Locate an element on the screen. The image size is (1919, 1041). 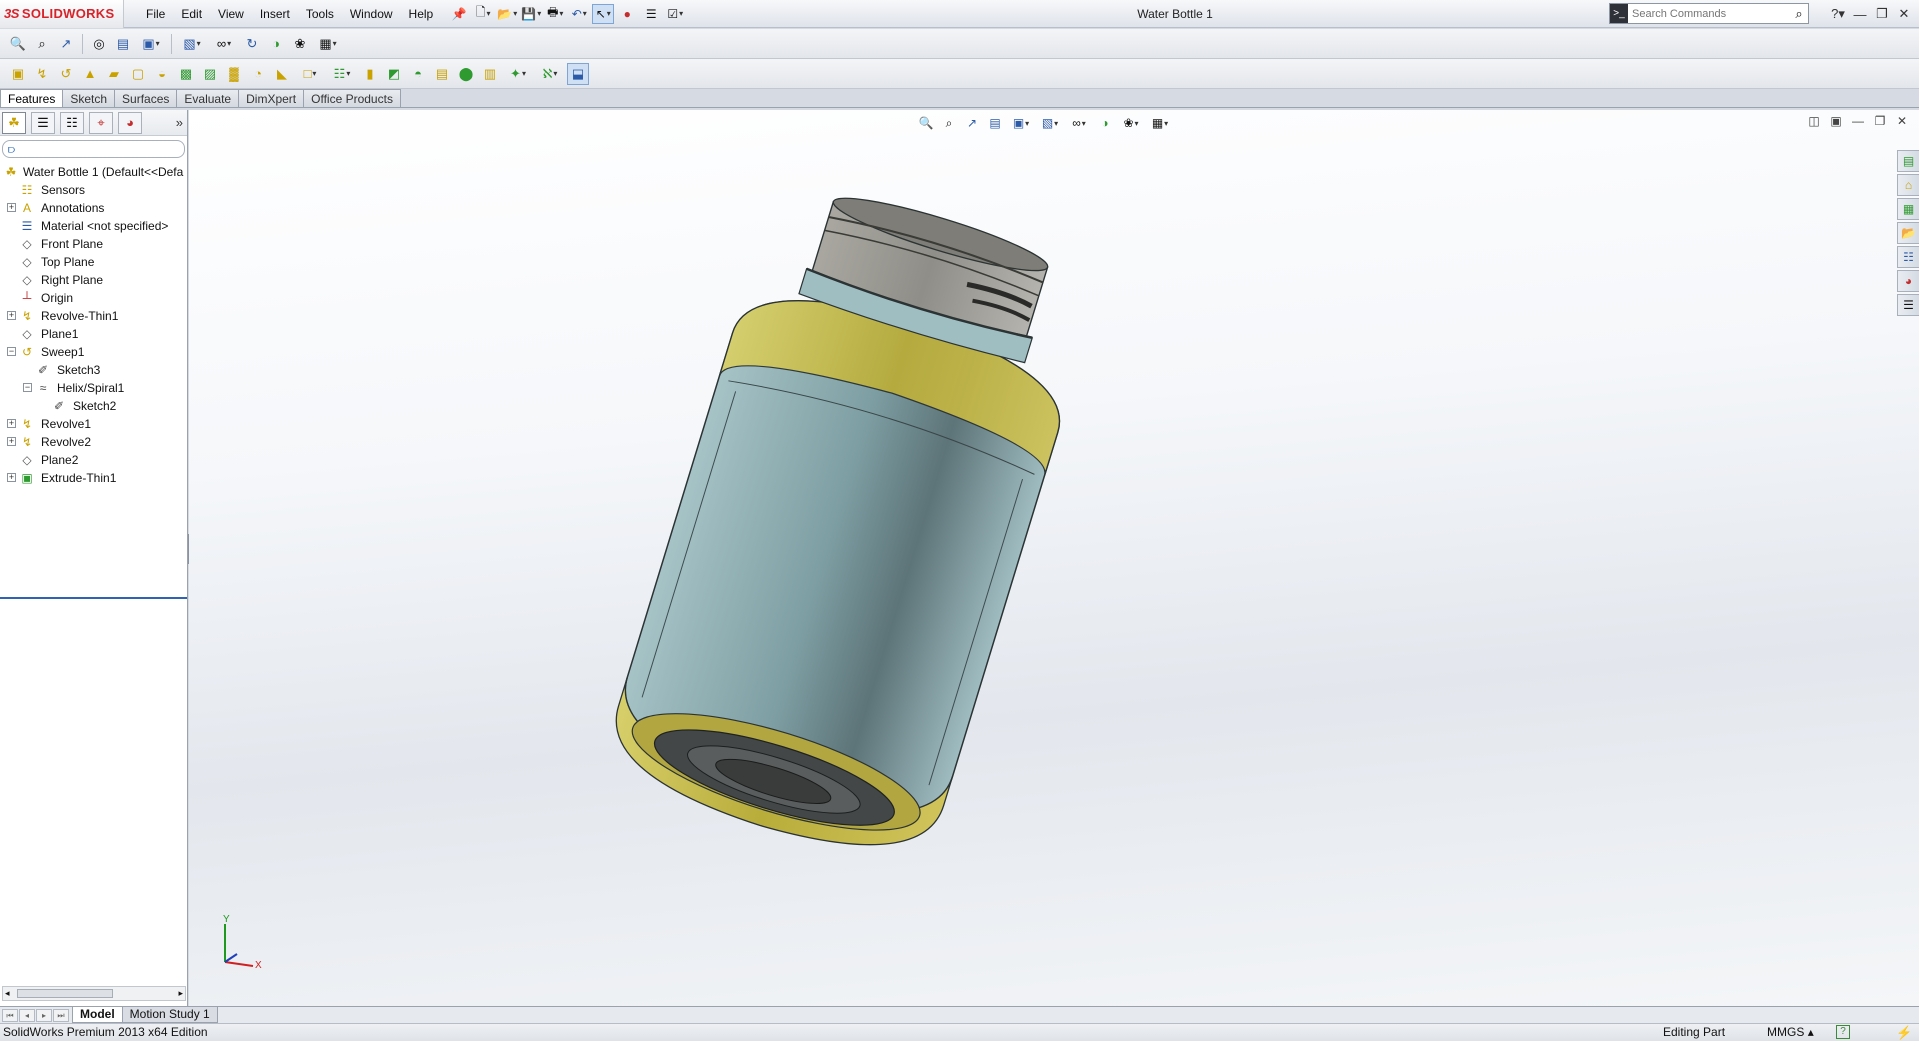
menu-view: View is located at coordinates (231, 14).